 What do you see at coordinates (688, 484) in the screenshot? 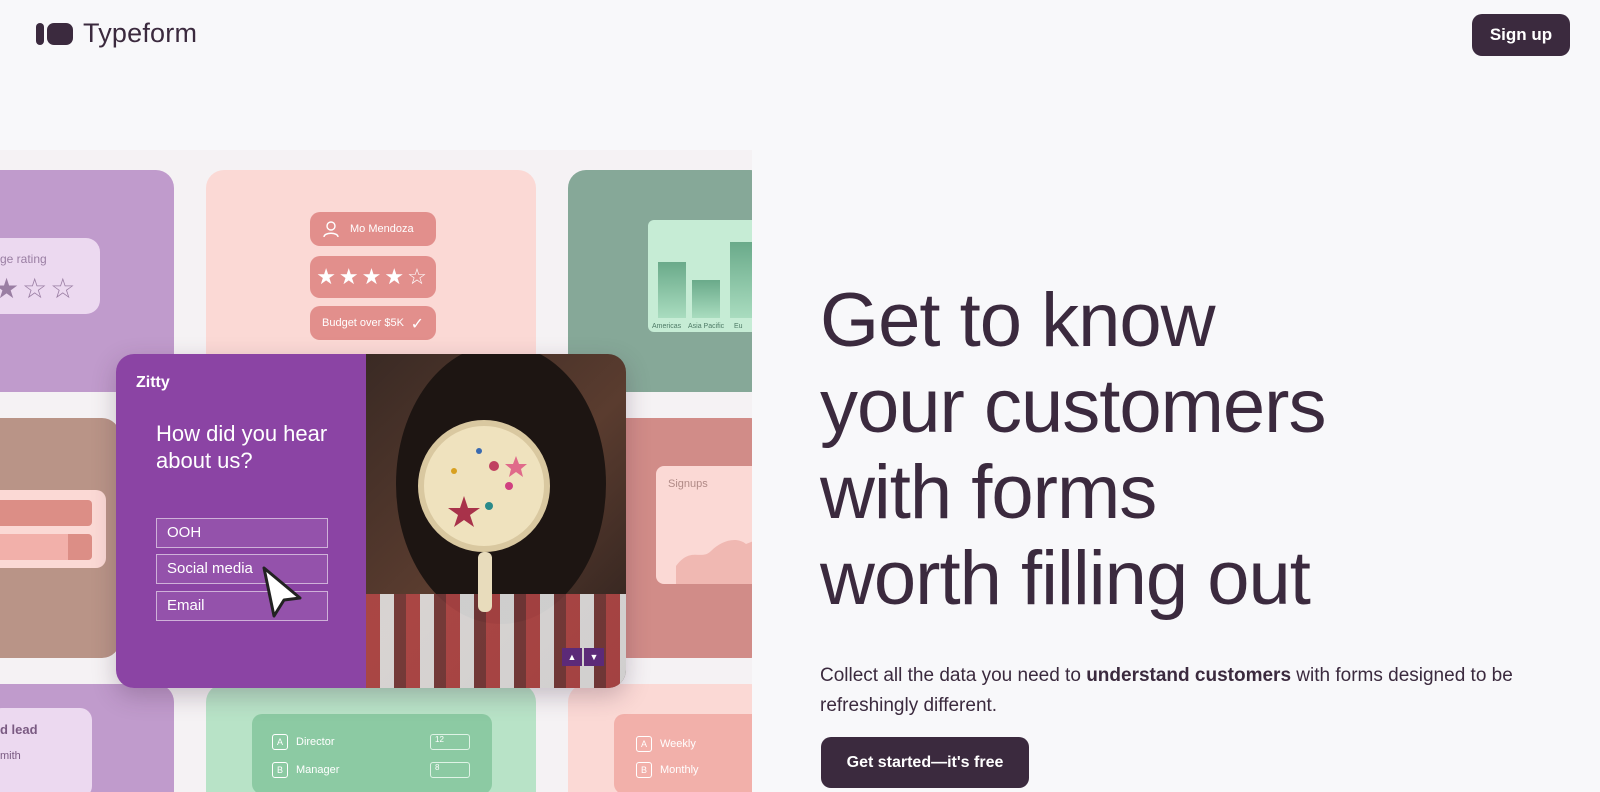
I see `signups-label: Signups` at bounding box center [688, 484].